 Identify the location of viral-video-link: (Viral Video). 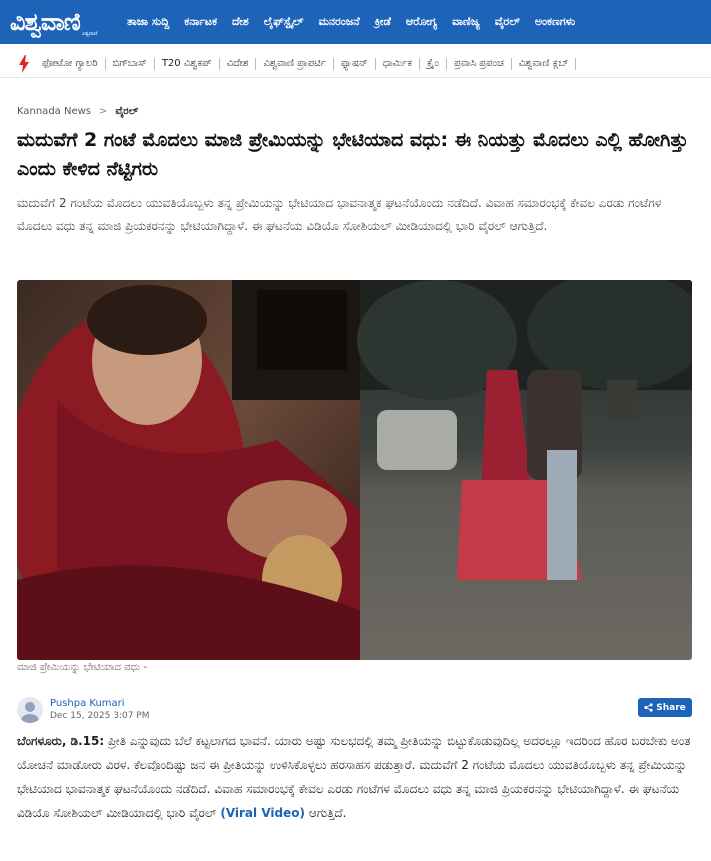
(262, 813).